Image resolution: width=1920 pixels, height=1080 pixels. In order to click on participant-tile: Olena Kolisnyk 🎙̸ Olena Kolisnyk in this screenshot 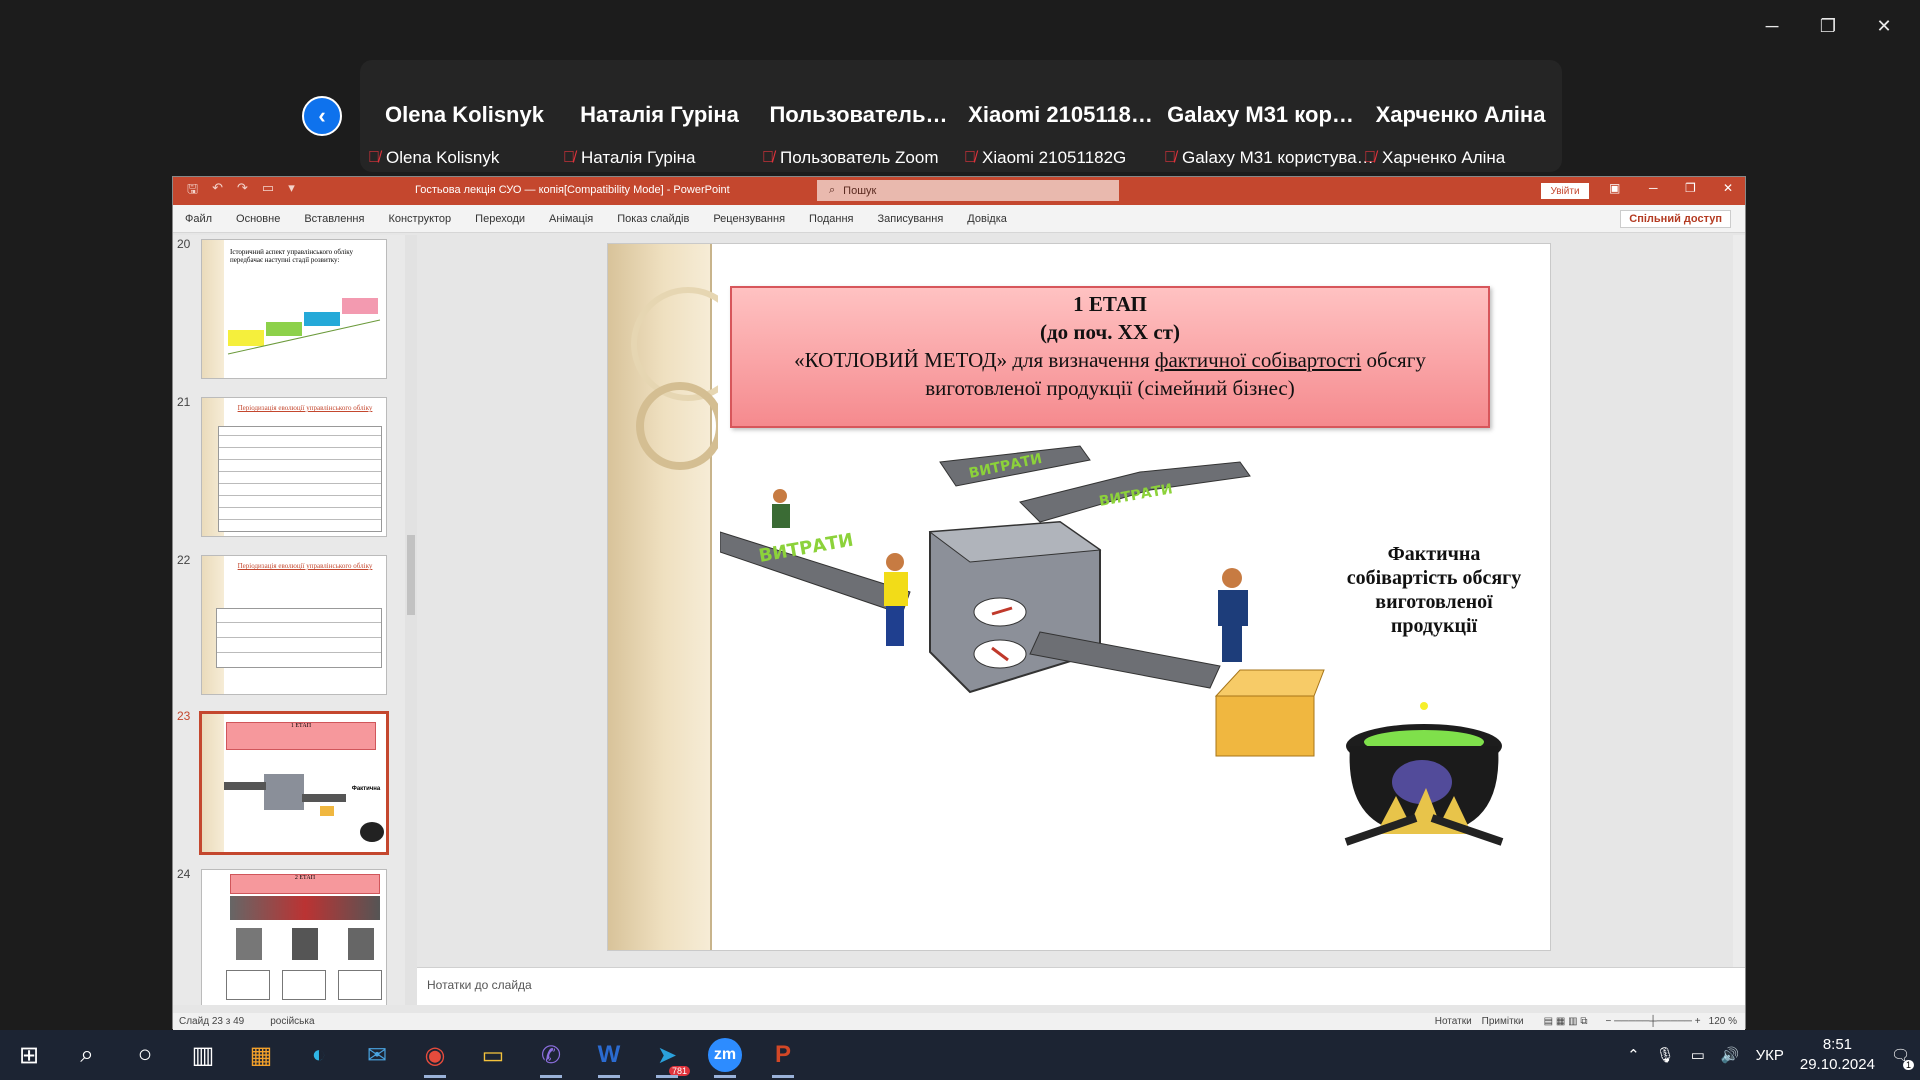, I will do `click(464, 116)`.